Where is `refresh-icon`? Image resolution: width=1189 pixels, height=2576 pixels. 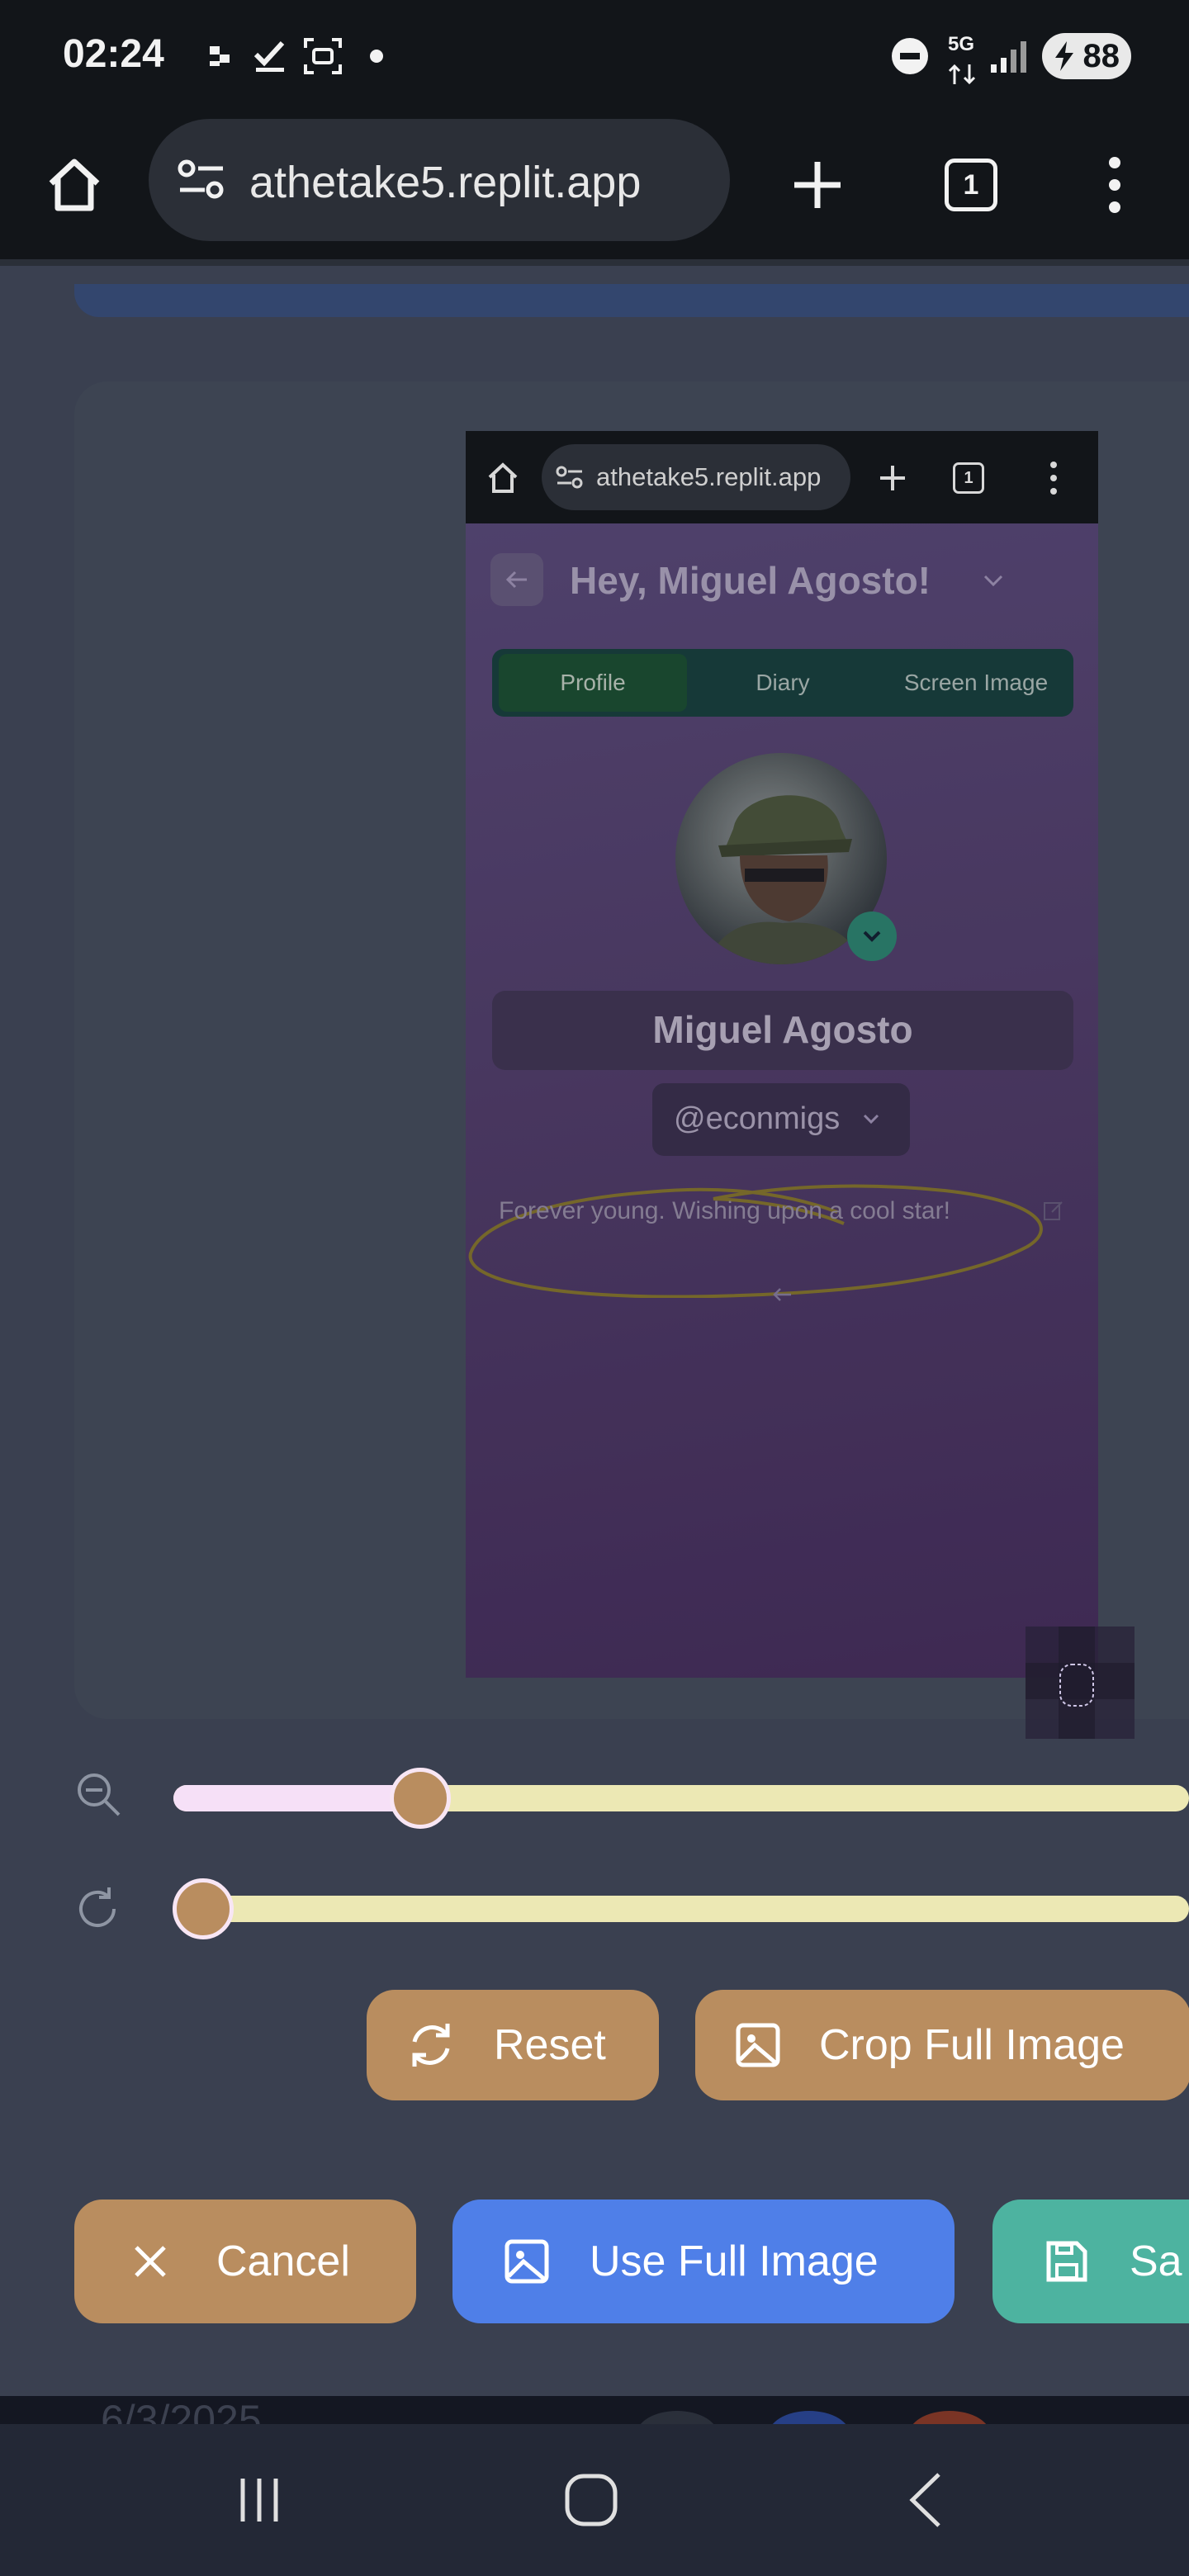
refresh-icon is located at coordinates (431, 2045).